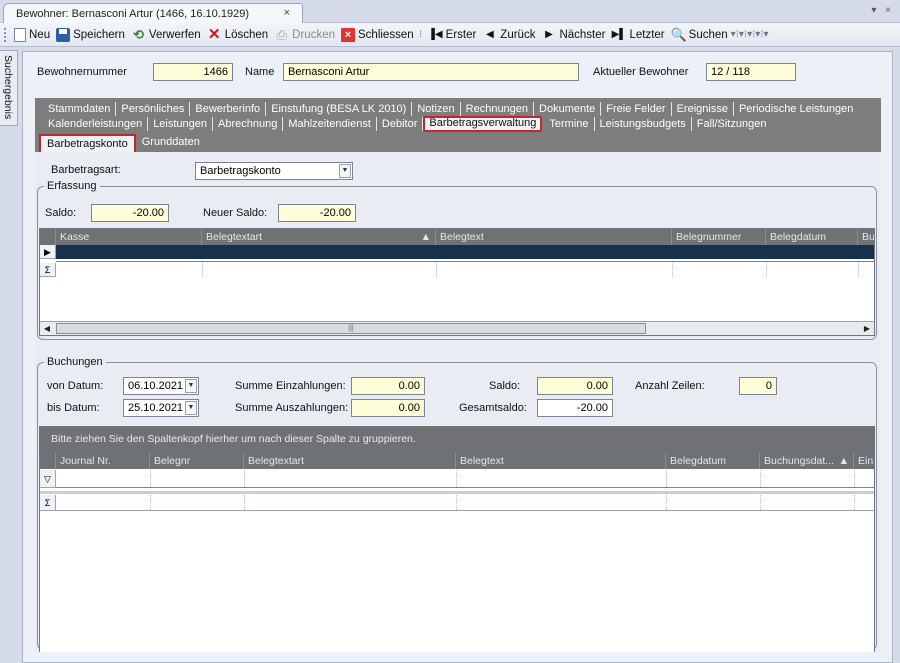 Image resolution: width=900 pixels, height=663 pixels. I want to click on tab-termine: Termine, so click(569, 124).